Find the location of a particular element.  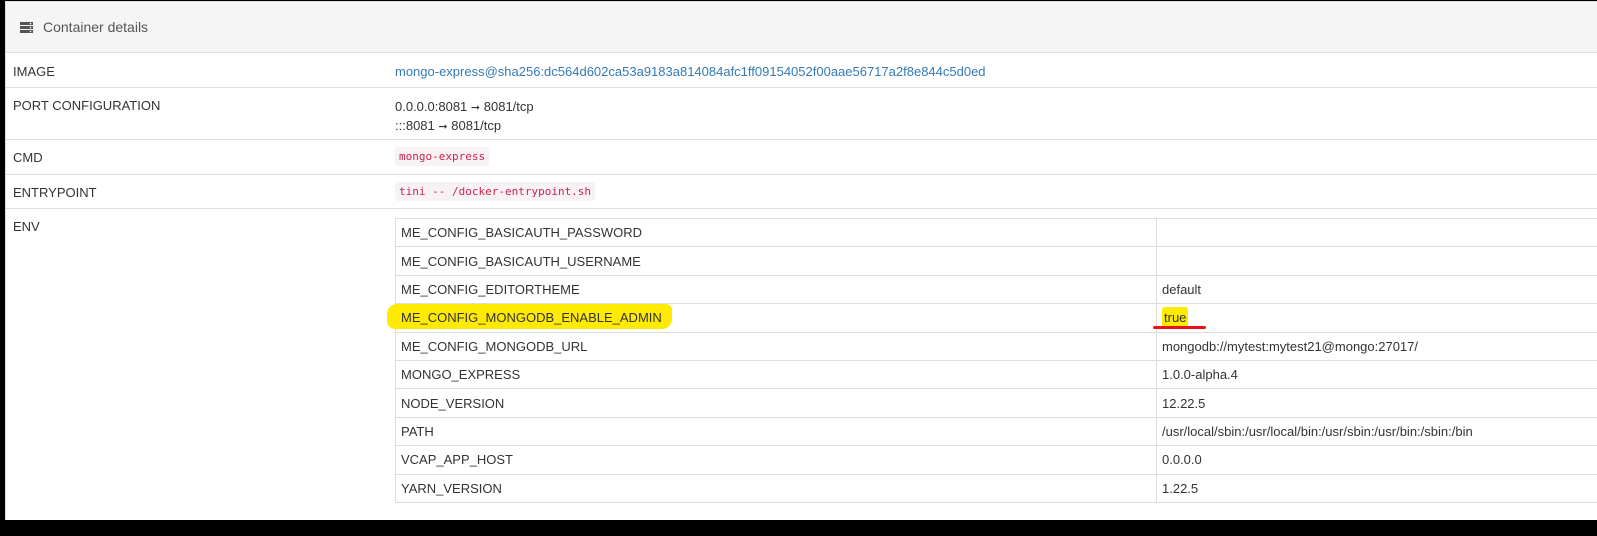

image-label: IMAGE is located at coordinates (34, 71).